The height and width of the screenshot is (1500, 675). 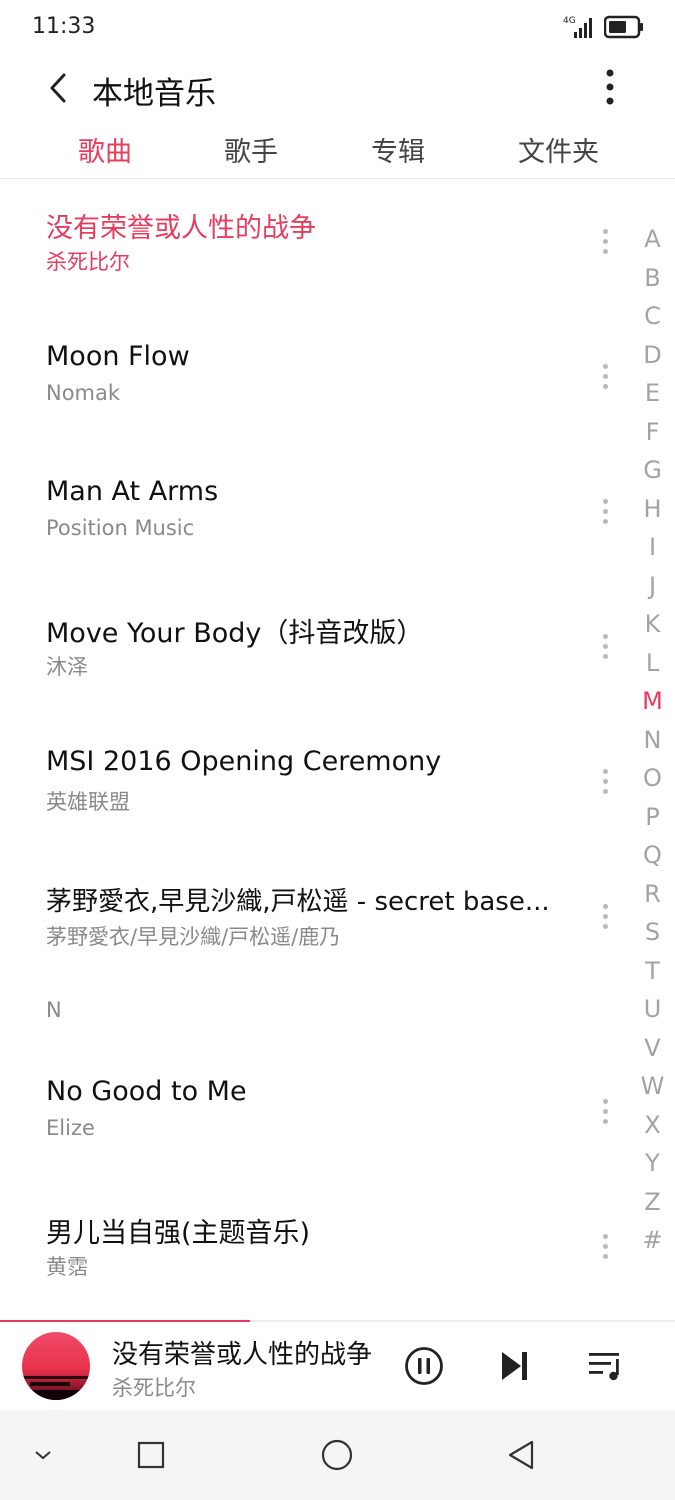 What do you see at coordinates (251, 149) in the screenshot?
I see `tab-artists: 歌手` at bounding box center [251, 149].